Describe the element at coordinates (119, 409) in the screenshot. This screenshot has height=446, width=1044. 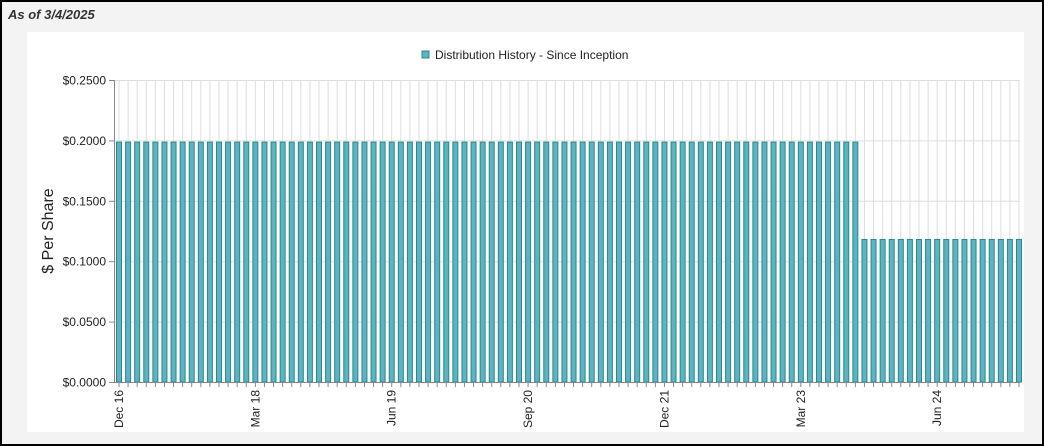
I see `x-tick-label: Dec 16` at that location.